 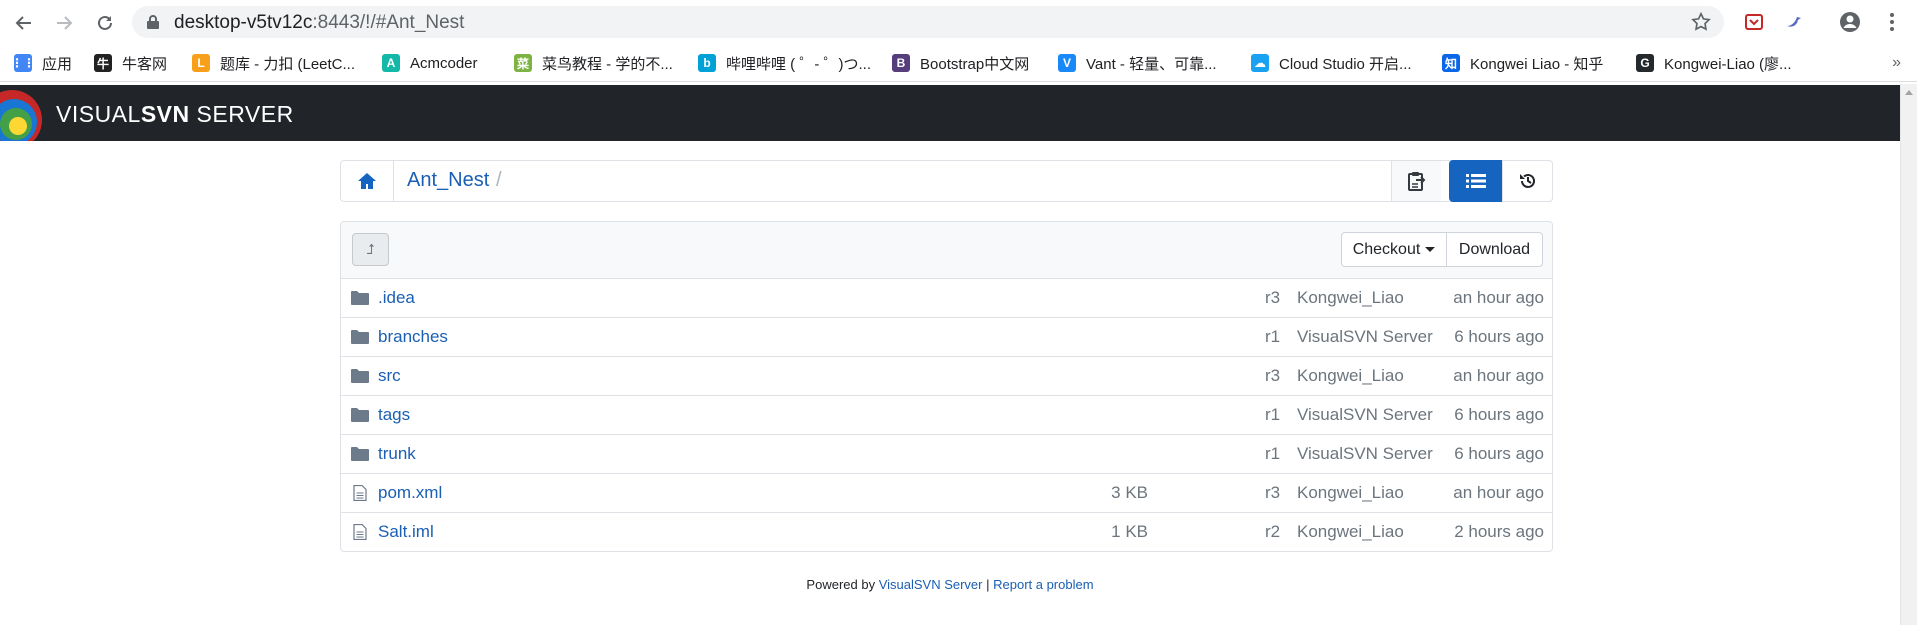 What do you see at coordinates (21, 115) in the screenshot?
I see `visualsvn-logo-icon` at bounding box center [21, 115].